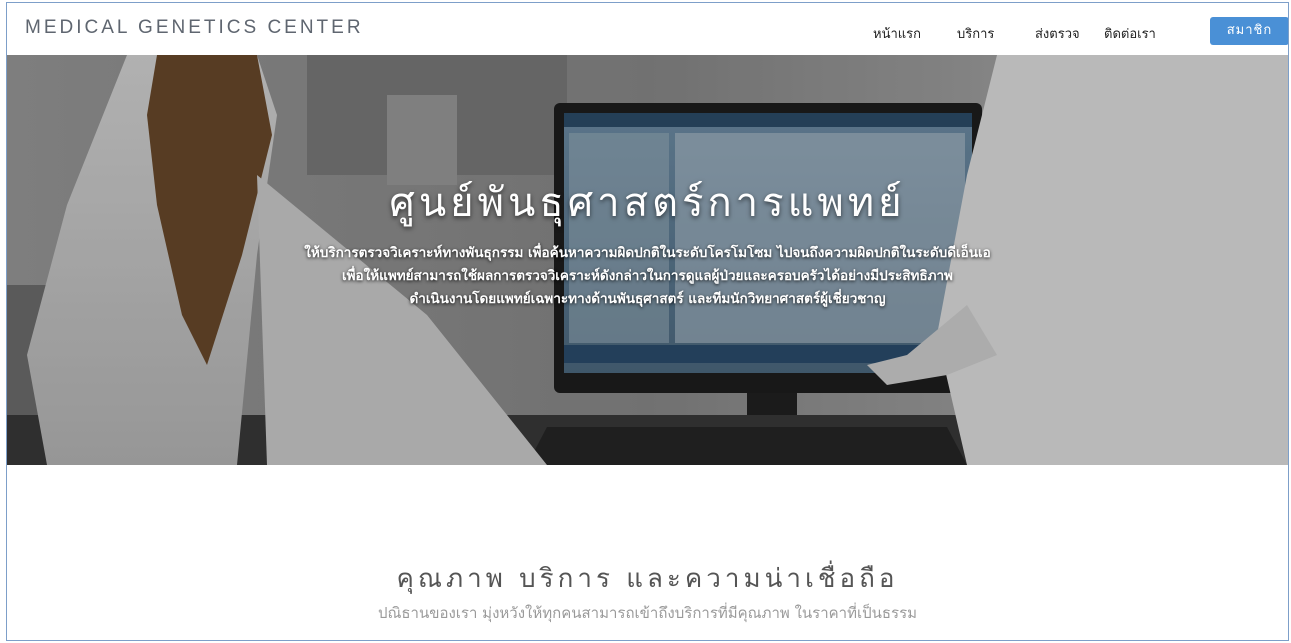  Describe the element at coordinates (1057, 33) in the screenshot. I see `nav-link-submit-test: ส่งตรวจ` at that location.